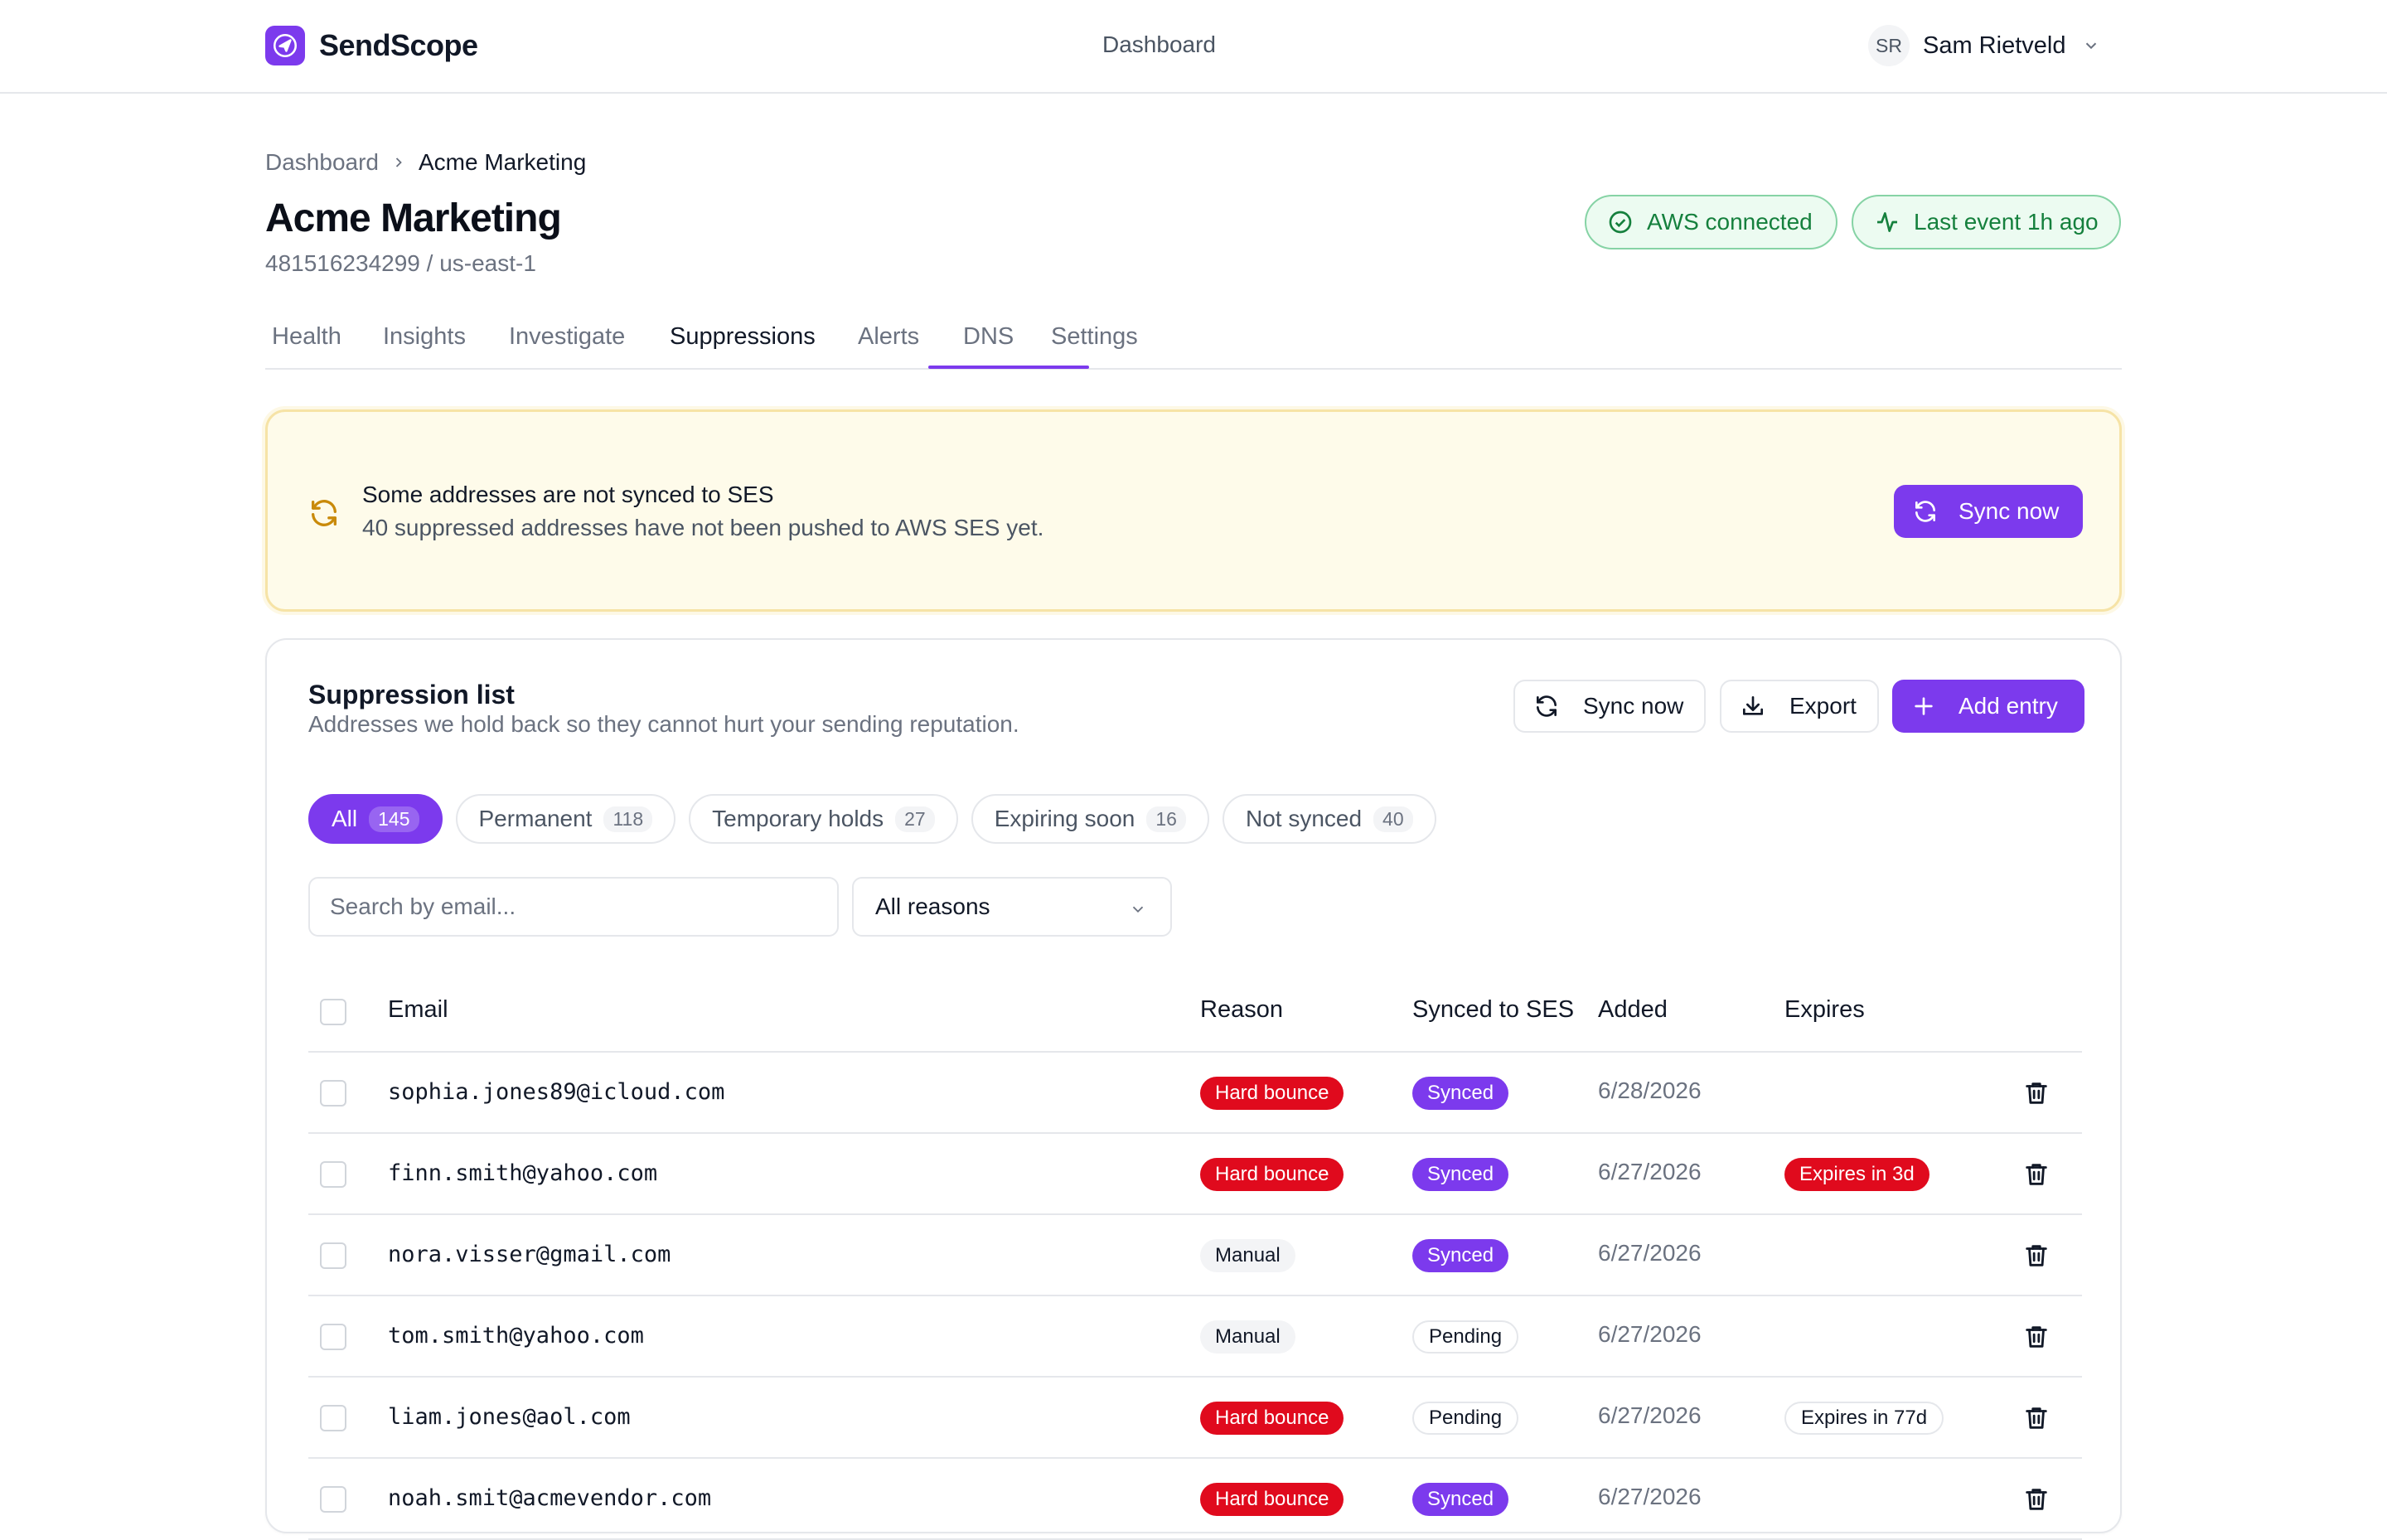  Describe the element at coordinates (398, 45) in the screenshot. I see `brand-name: SendScope` at that location.